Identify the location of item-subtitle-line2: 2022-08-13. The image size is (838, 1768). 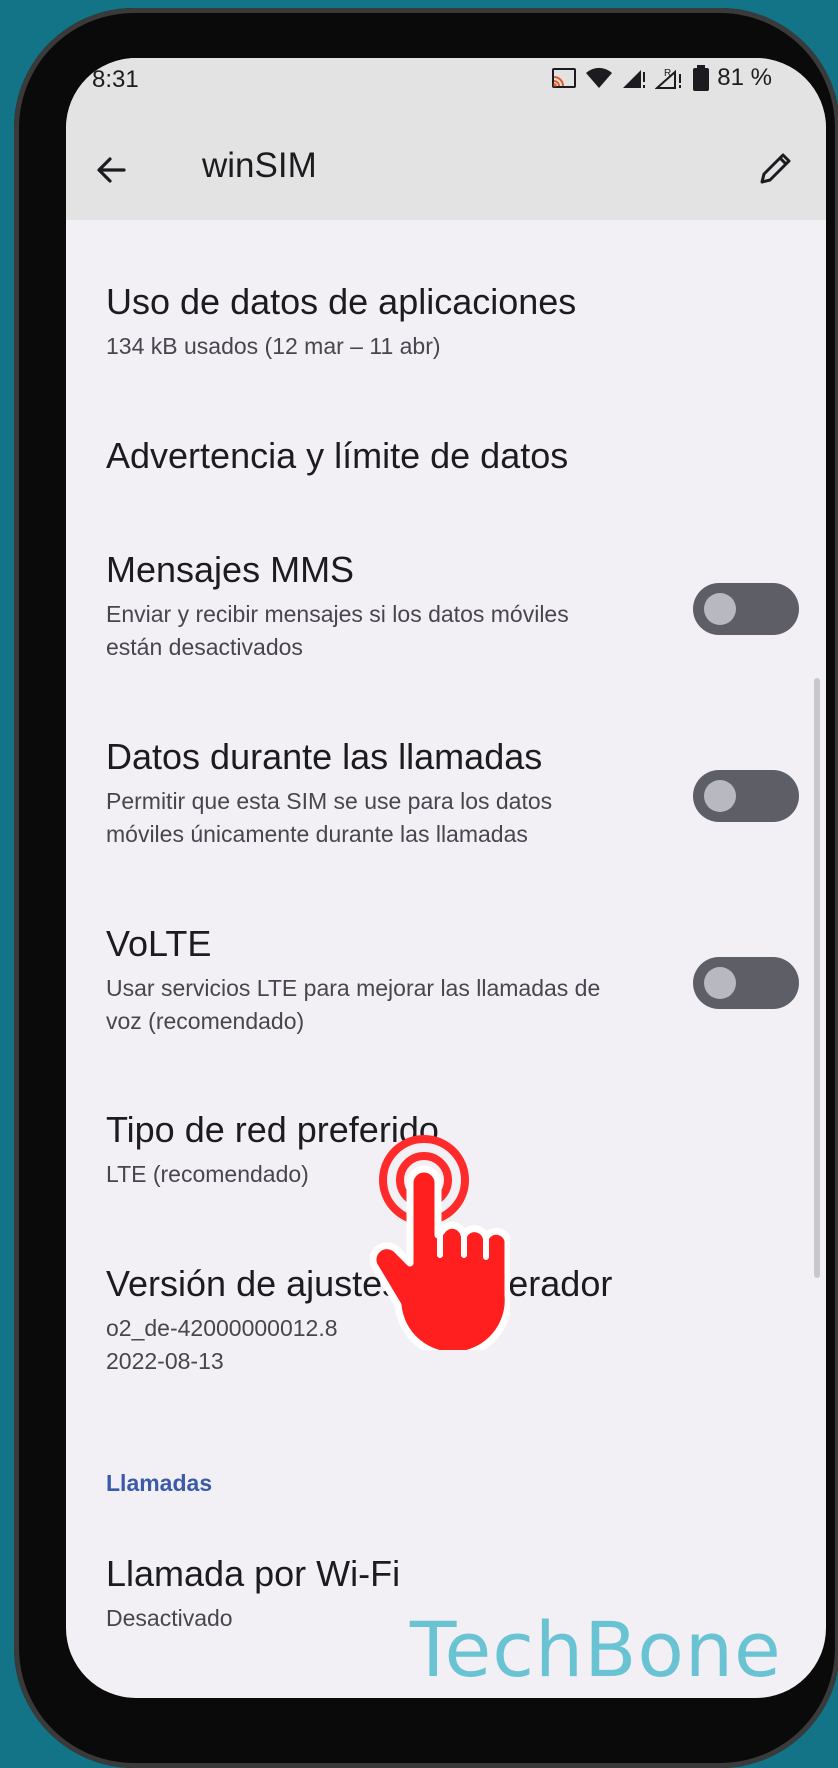
(165, 1361).